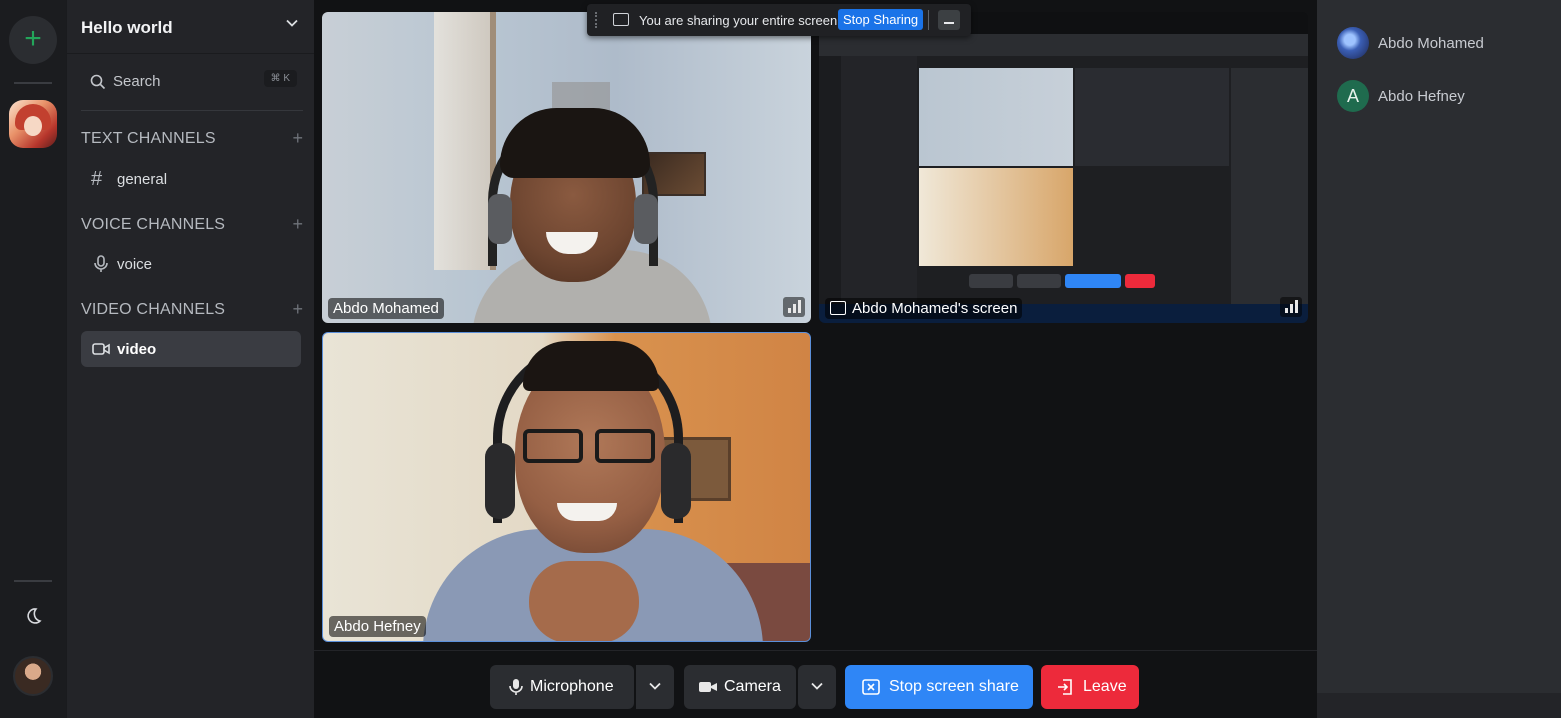  What do you see at coordinates (949, 20) in the screenshot?
I see `minimize-button` at bounding box center [949, 20].